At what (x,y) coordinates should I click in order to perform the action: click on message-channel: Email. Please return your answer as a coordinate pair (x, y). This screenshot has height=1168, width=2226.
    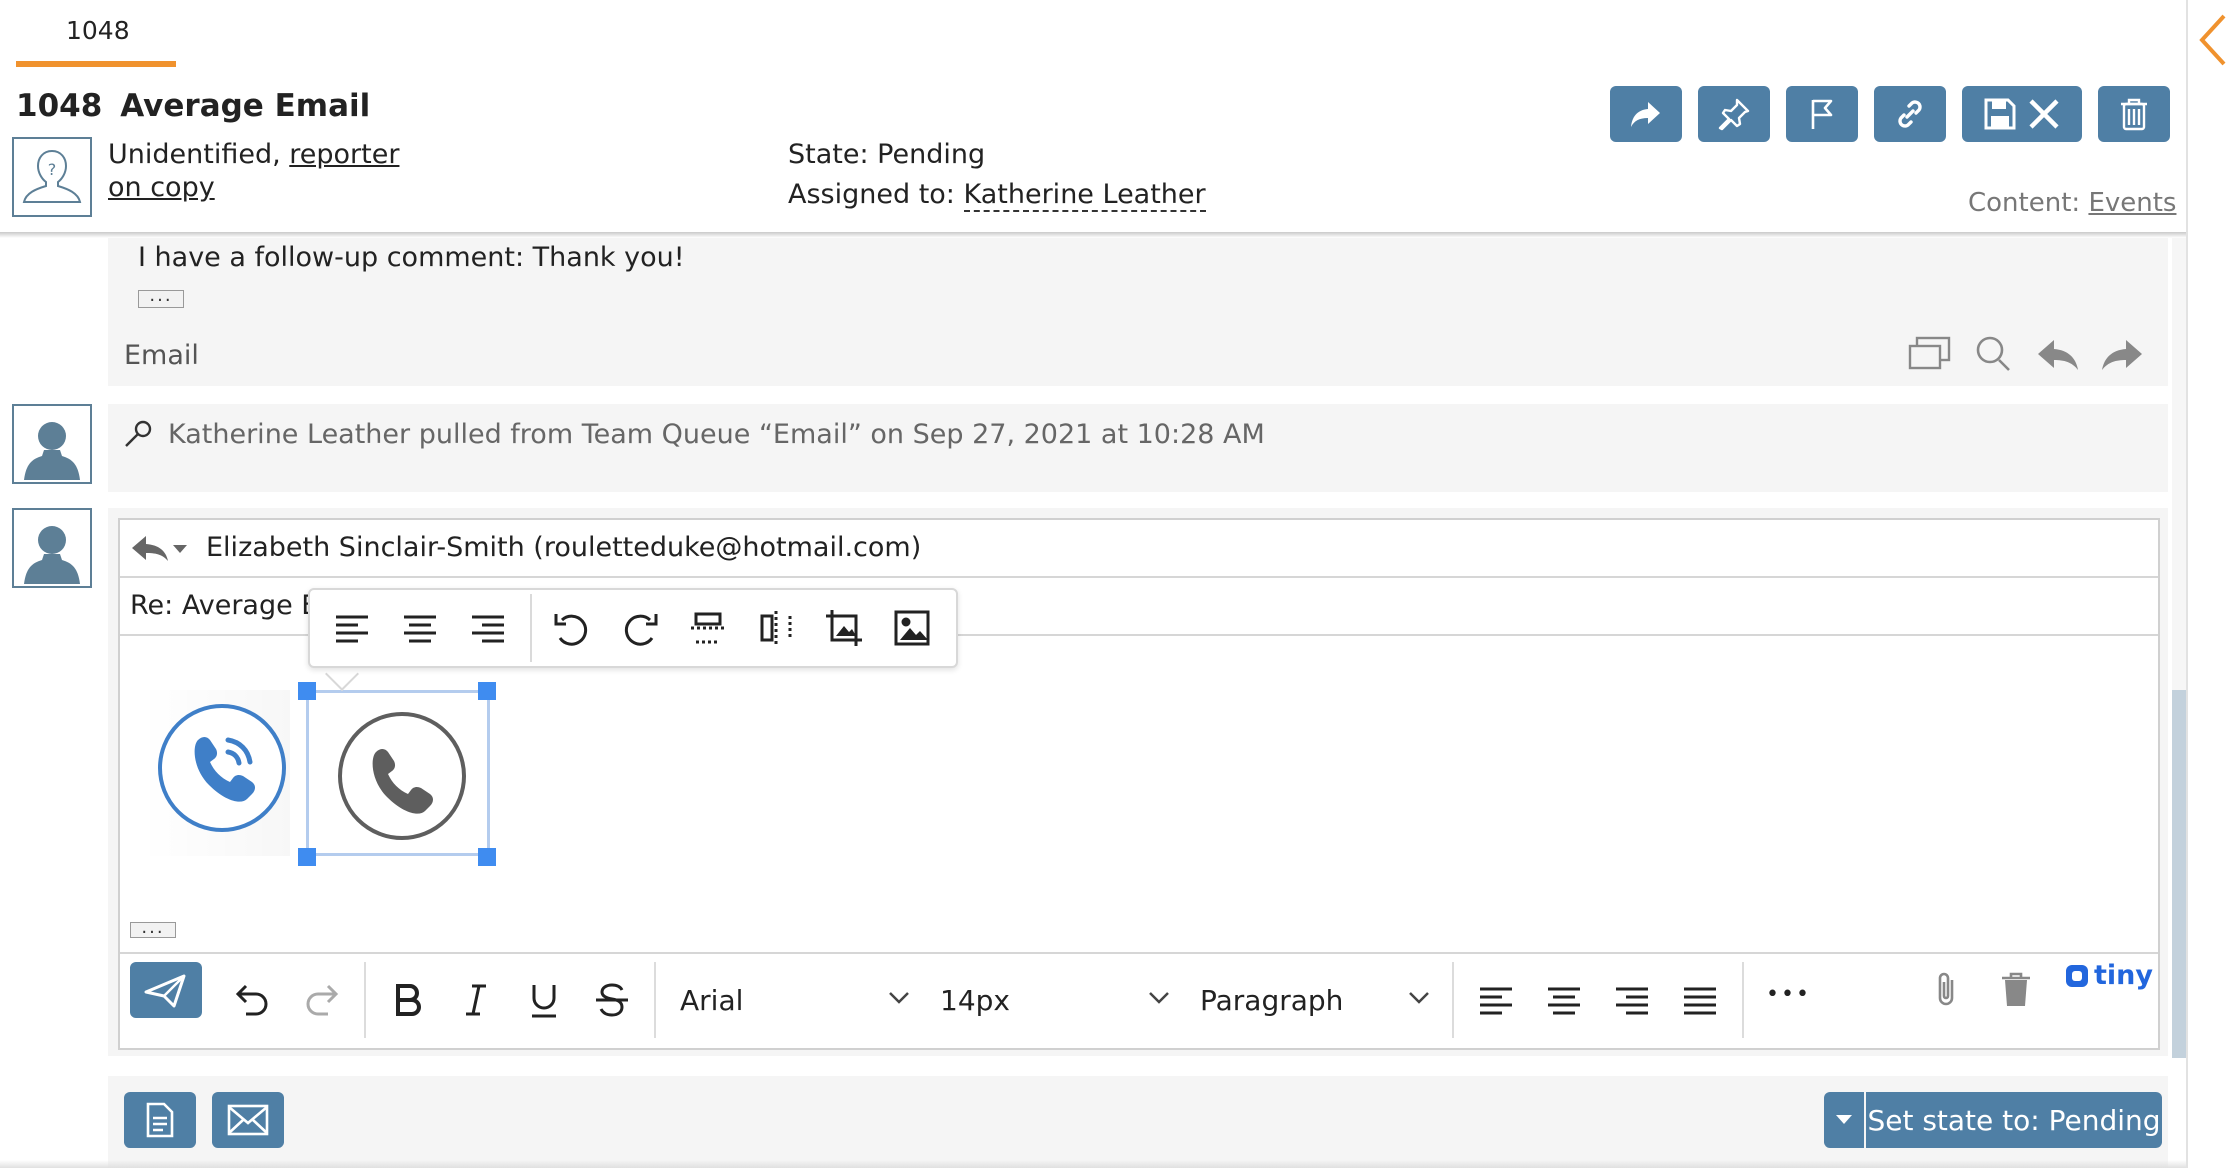
    Looking at the image, I should click on (161, 355).